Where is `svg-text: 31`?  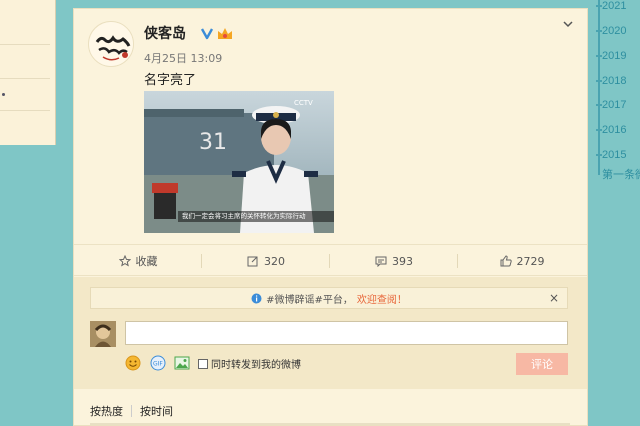 svg-text: 31 is located at coordinates (213, 142).